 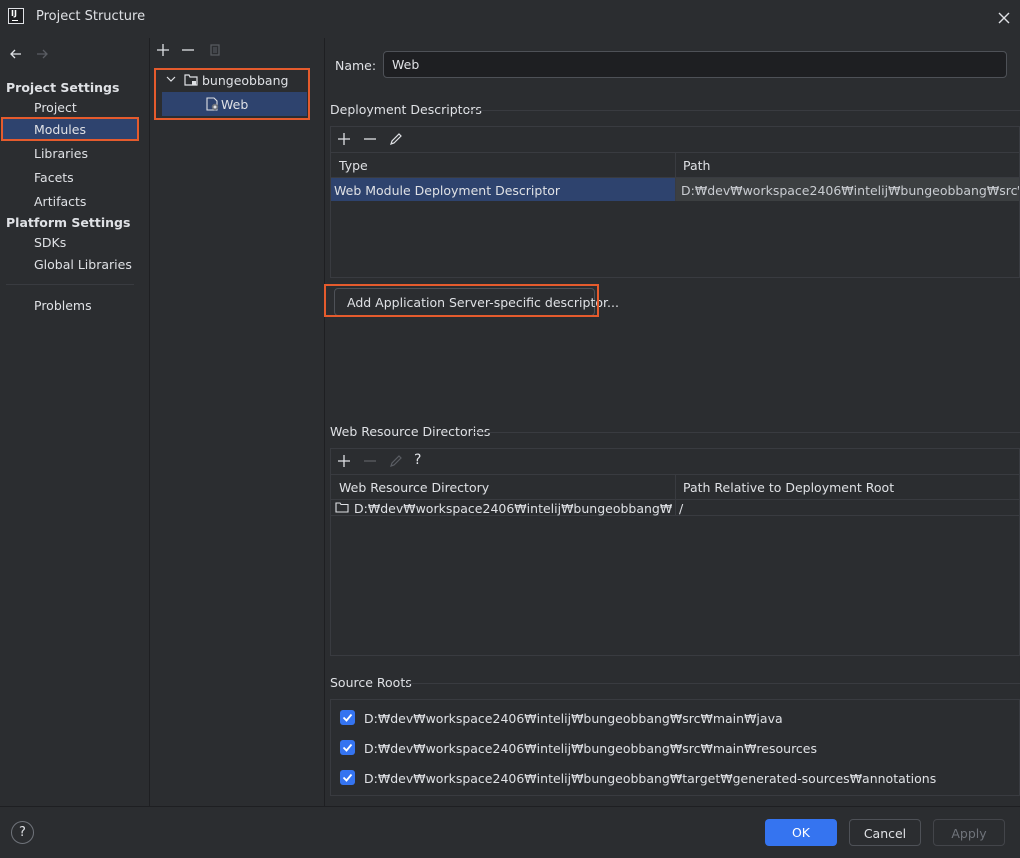 What do you see at coordinates (342, 507) in the screenshot?
I see `folder-icon` at bounding box center [342, 507].